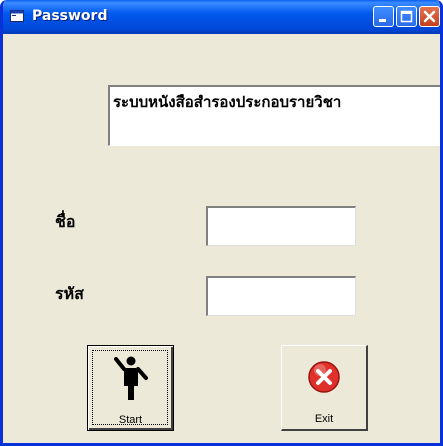 This screenshot has width=443, height=446. I want to click on close-icon, so click(429, 16).